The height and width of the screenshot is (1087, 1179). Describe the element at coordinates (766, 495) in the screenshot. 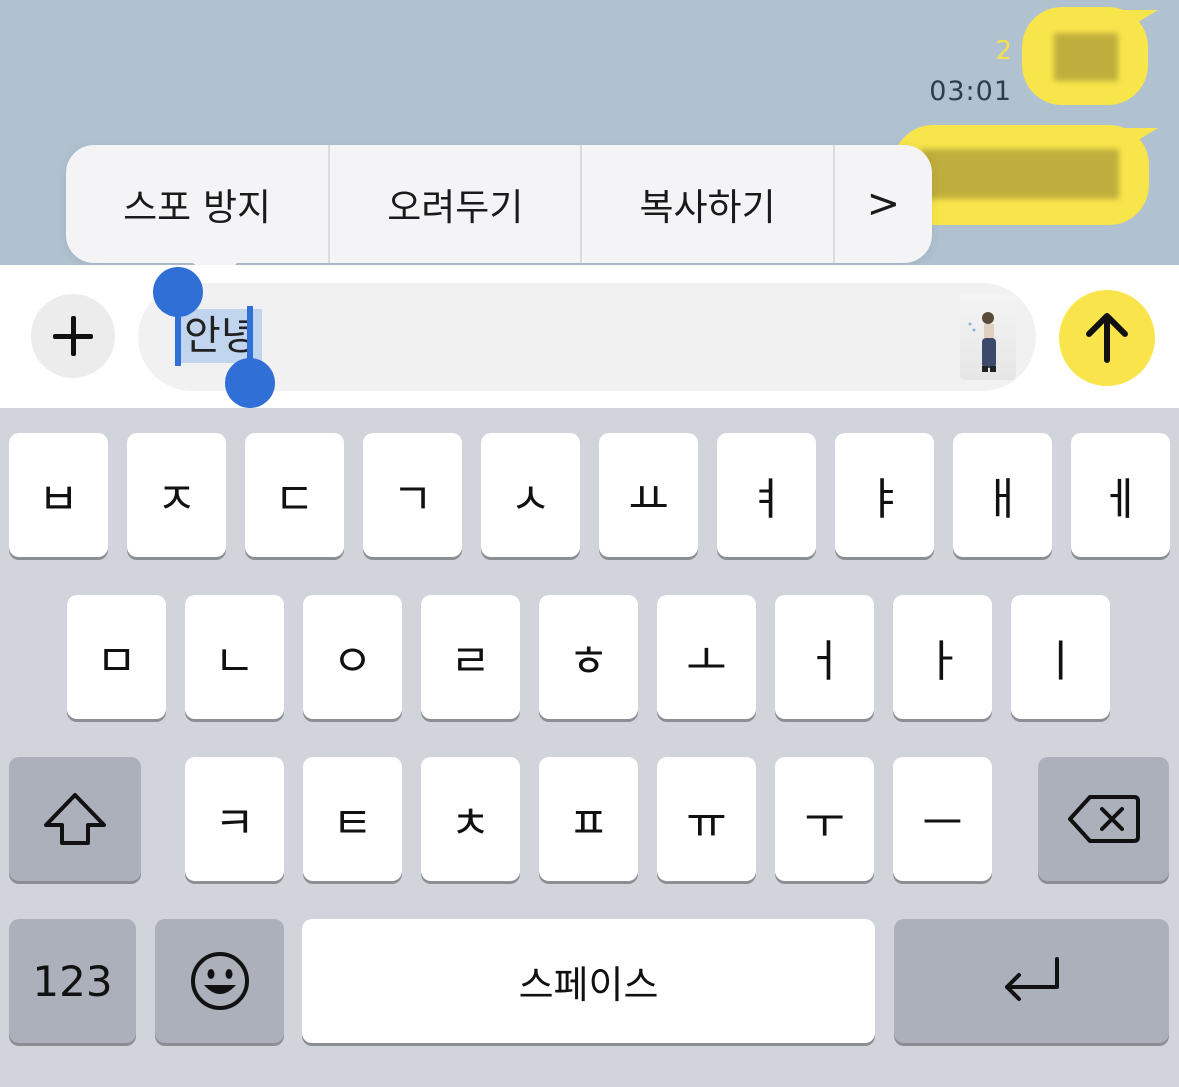

I see `key: ㅕ` at that location.